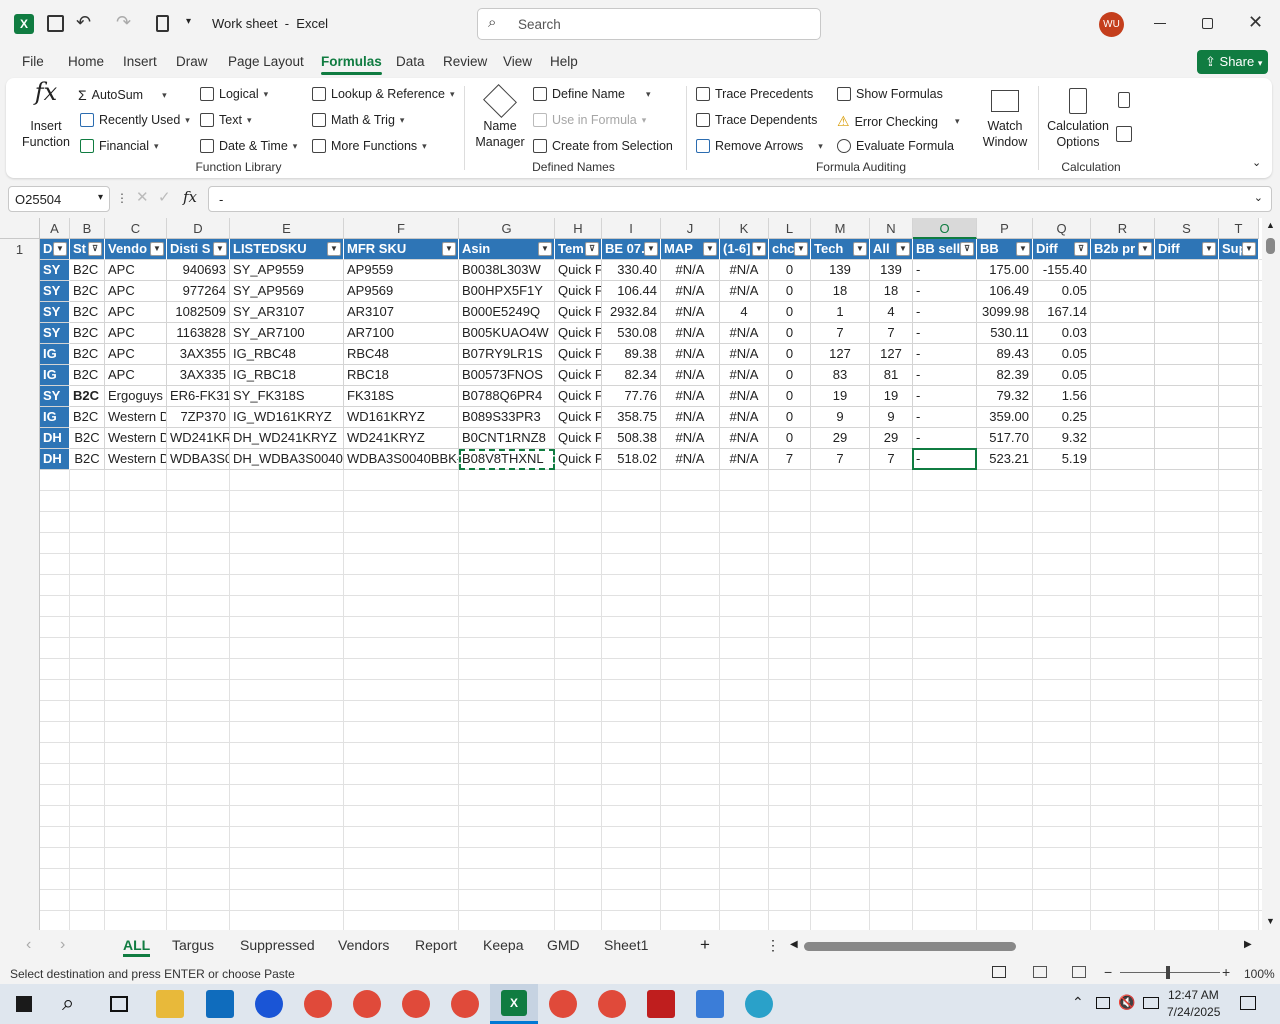 Image resolution: width=1280 pixels, height=1024 pixels. What do you see at coordinates (55, 438) in the screenshot?
I see `table-cell: DH` at bounding box center [55, 438].